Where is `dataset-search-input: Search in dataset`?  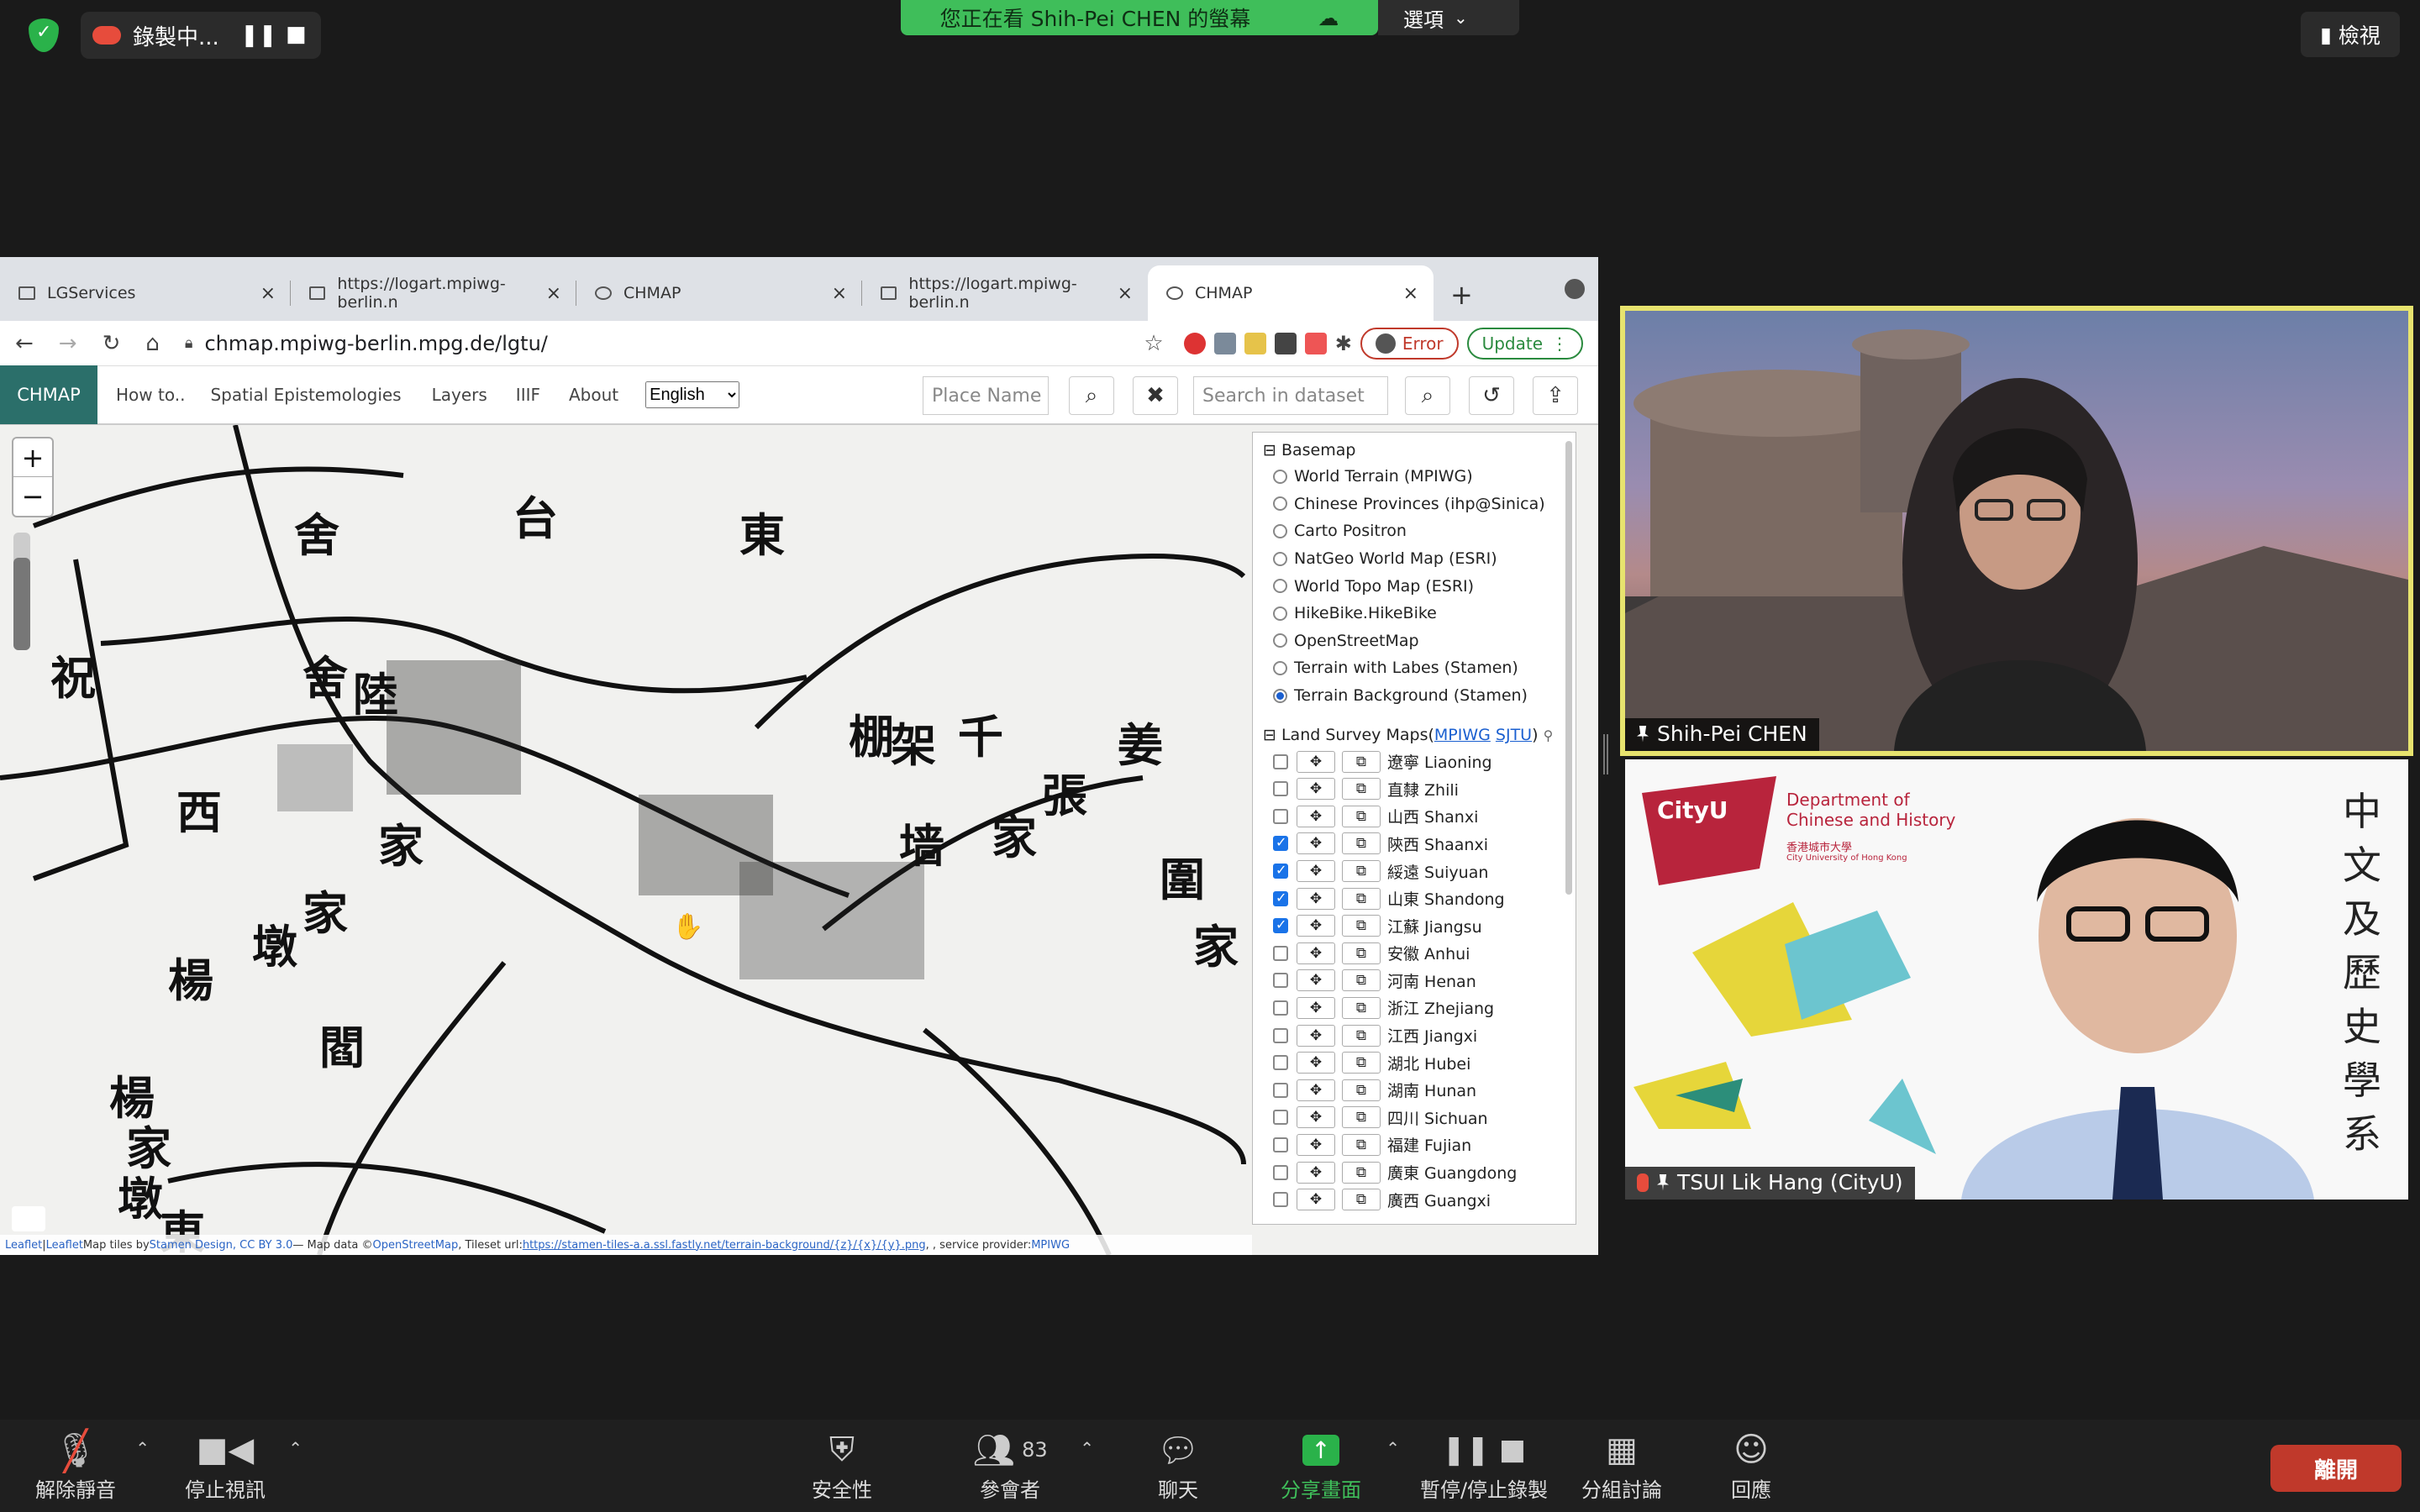
dataset-search-input: Search in dataset is located at coordinates (1290, 395).